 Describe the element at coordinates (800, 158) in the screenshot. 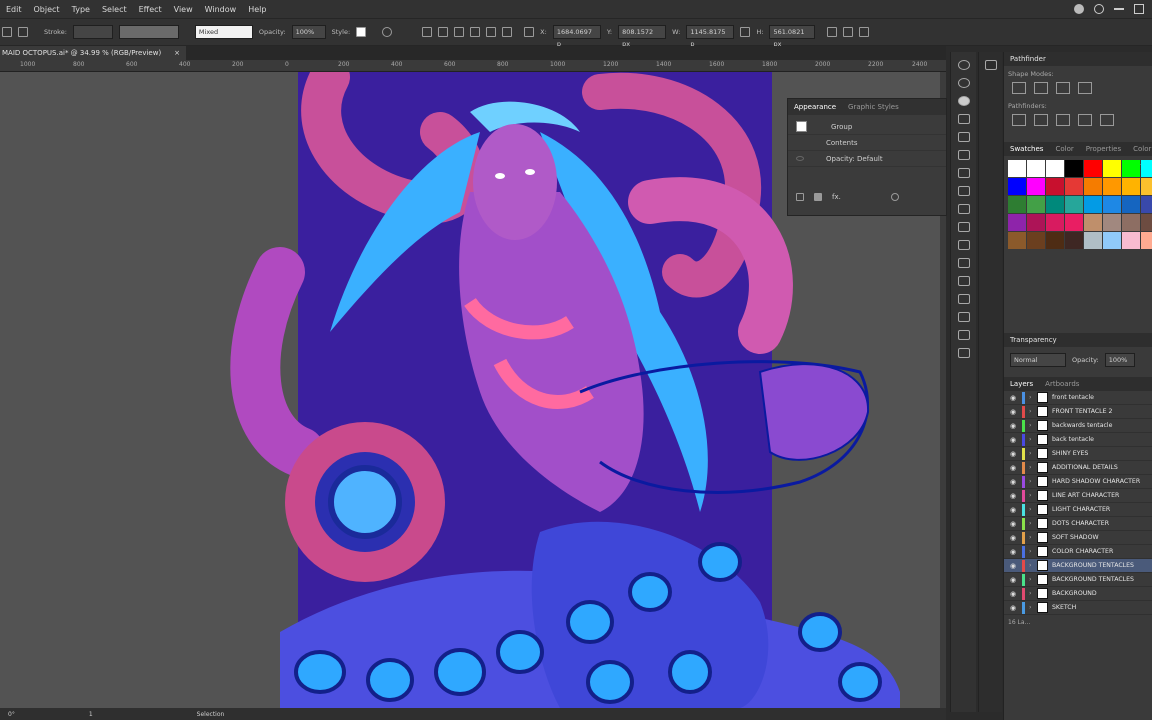

I see `visibility-icon` at that location.